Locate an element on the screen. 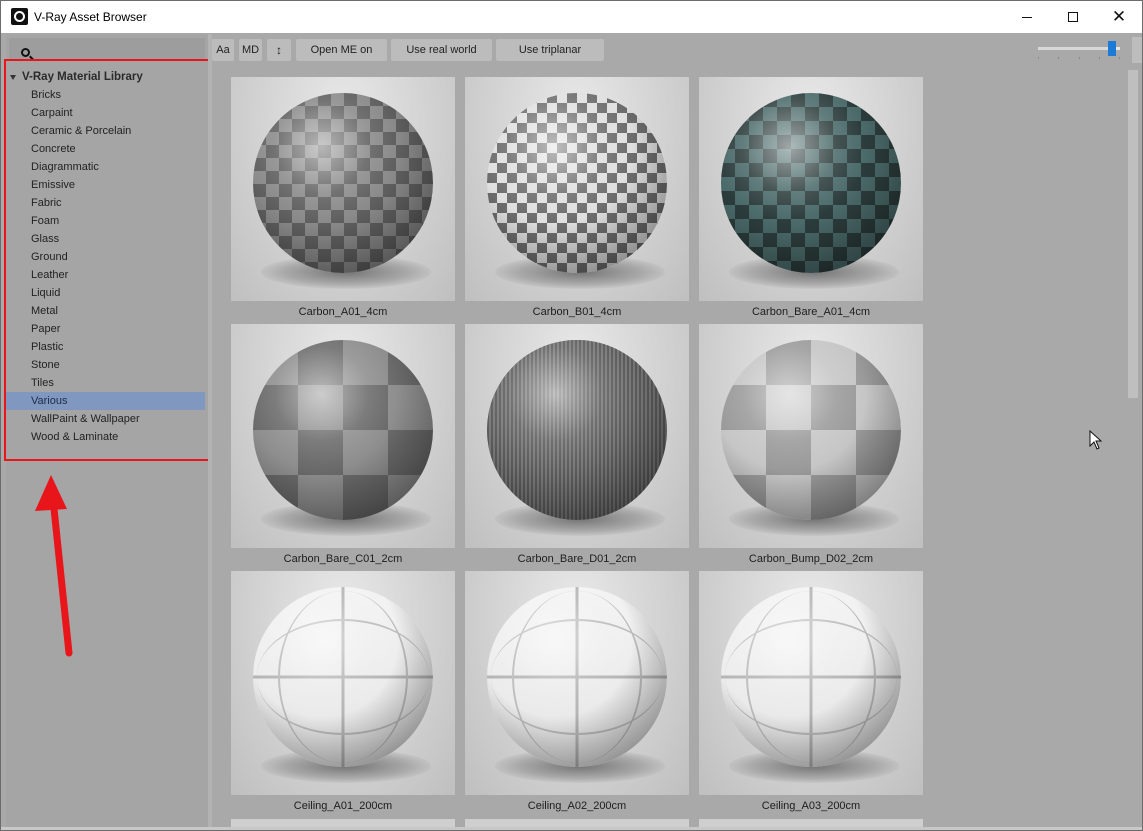 Image resolution: width=1143 pixels, height=831 pixels. maximize-button is located at coordinates (1073, 17).